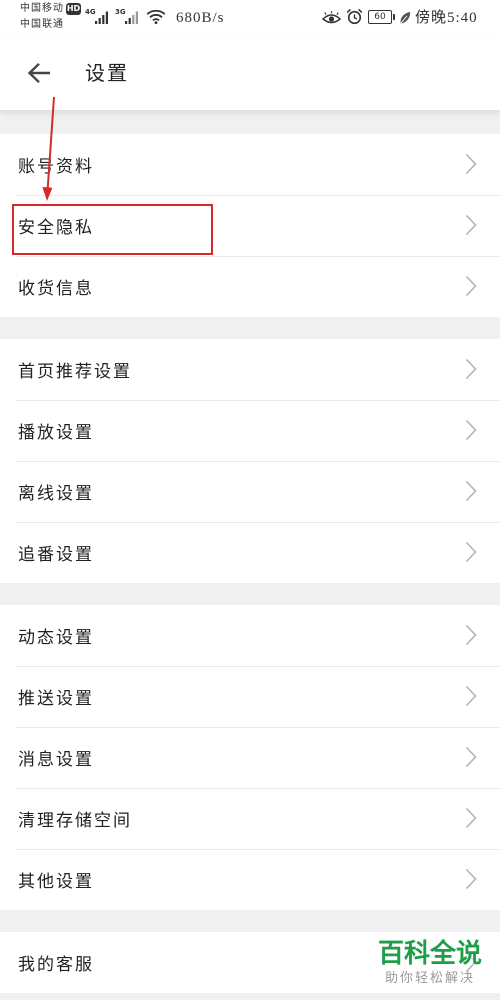 The width and height of the screenshot is (500, 1000). Describe the element at coordinates (446, 18) in the screenshot. I see `status-time: 傍晚5:40` at that location.